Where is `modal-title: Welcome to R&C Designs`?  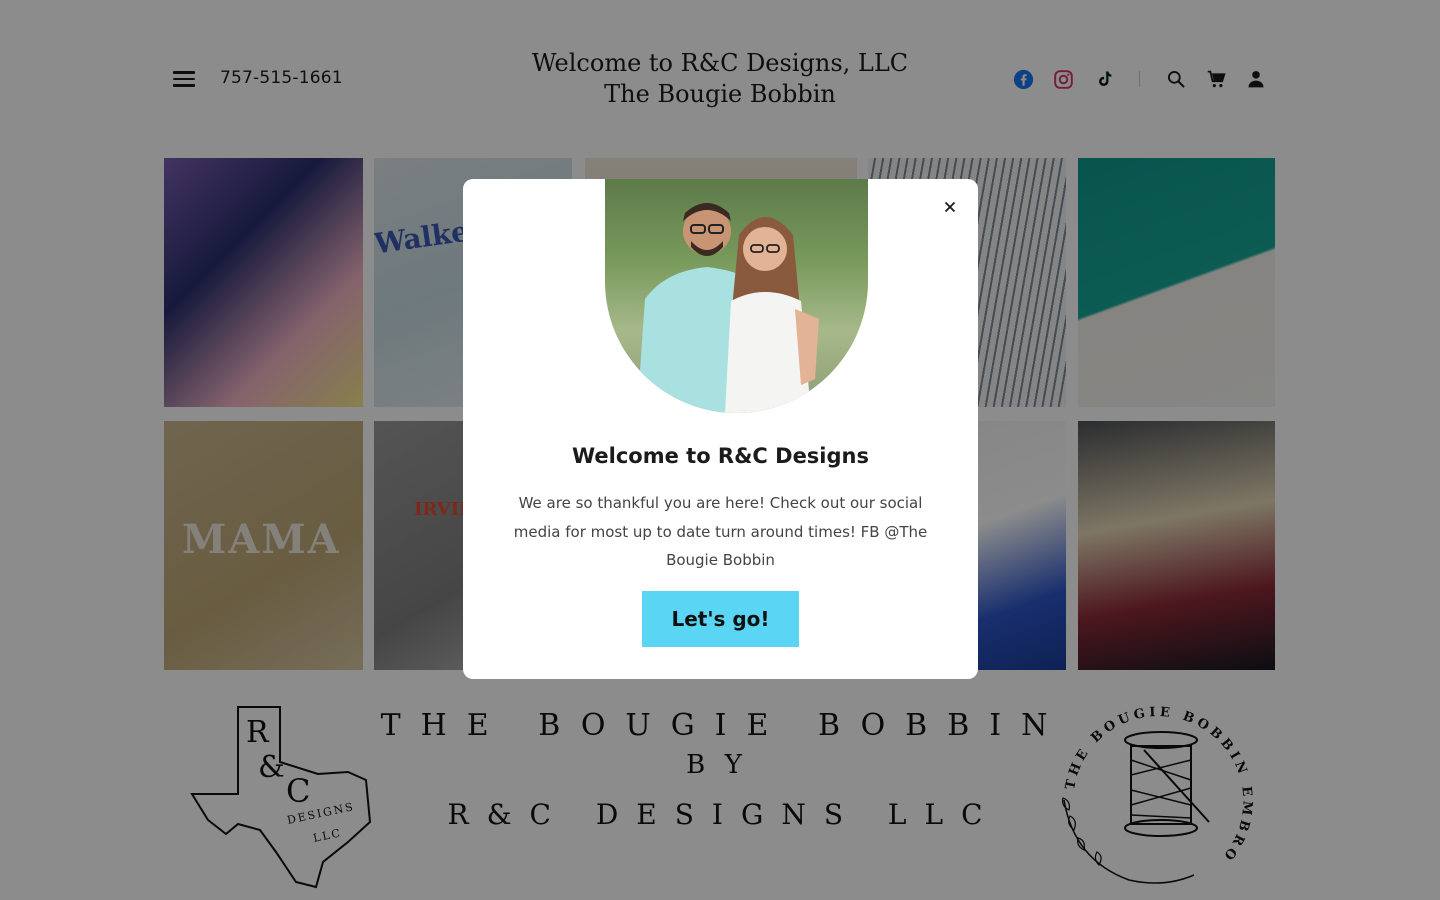 modal-title: Welcome to R&C Designs is located at coordinates (720, 456).